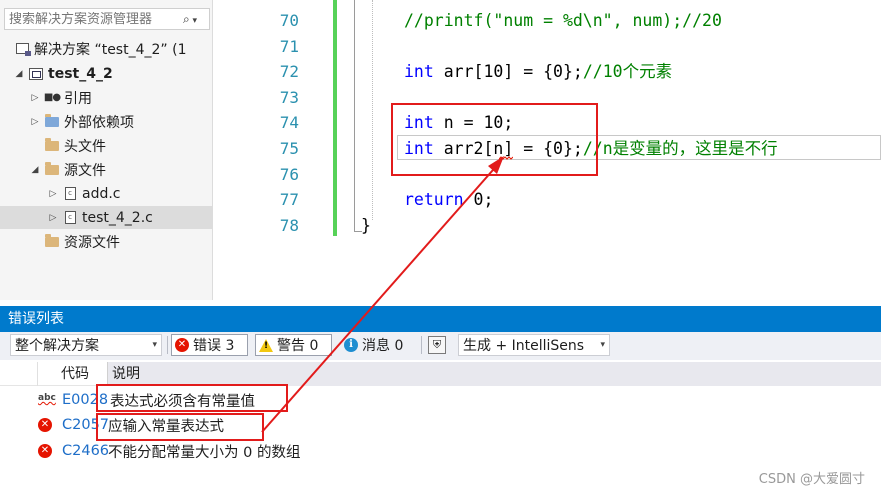  I want to click on error-list-header: 代码 说明, so click(440, 374).